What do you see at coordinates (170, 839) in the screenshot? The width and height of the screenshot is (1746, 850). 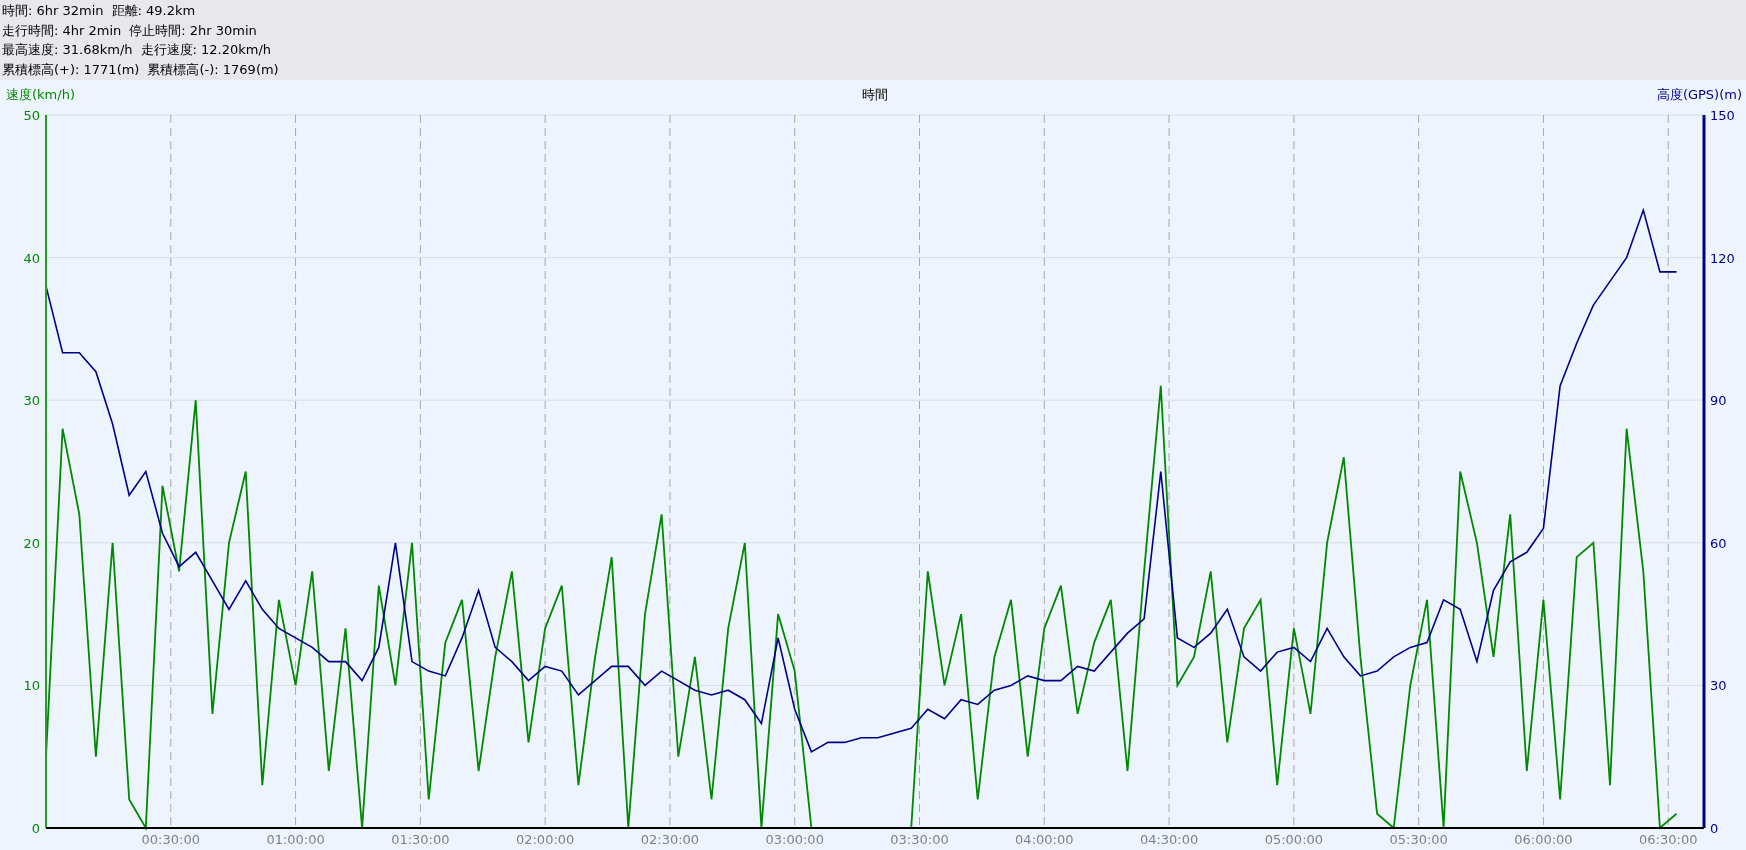 I see `time-tick-label: 00:30:00` at bounding box center [170, 839].